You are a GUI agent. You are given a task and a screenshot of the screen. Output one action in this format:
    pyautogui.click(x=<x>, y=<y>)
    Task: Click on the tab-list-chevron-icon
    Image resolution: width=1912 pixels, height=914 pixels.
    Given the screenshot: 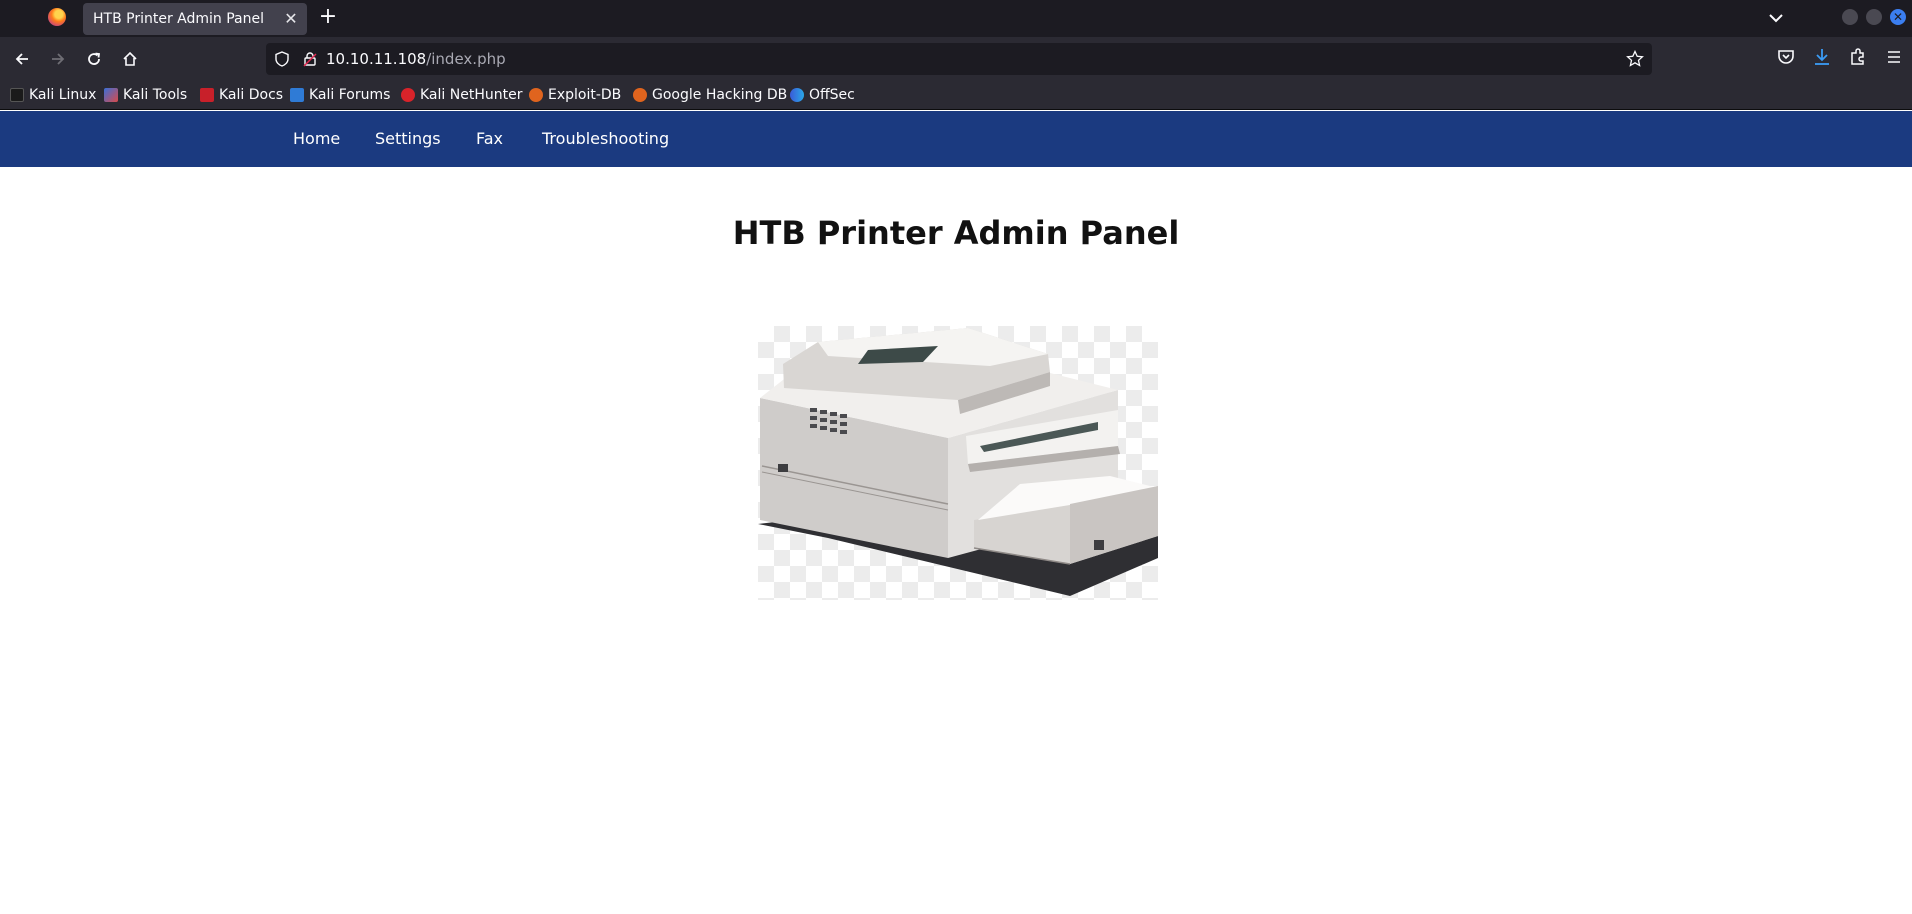 What is the action you would take?
    pyautogui.click(x=1776, y=18)
    